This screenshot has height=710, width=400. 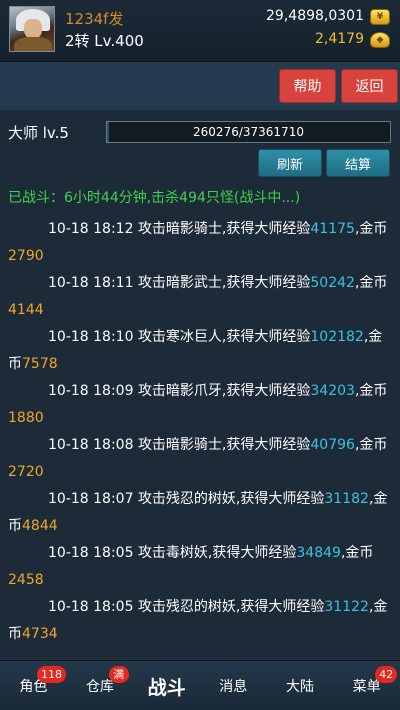 I want to click on nav-messages-label: 消息, so click(x=233, y=687).